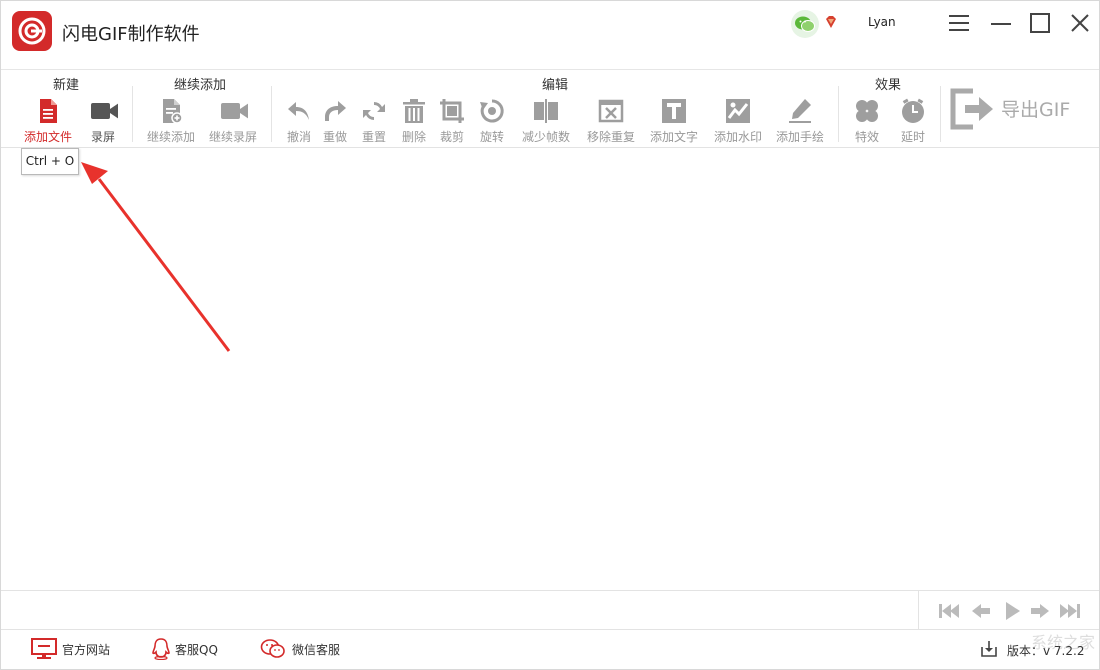 This screenshot has height=670, width=1100. I want to click on wechat-login-icon, so click(805, 24).